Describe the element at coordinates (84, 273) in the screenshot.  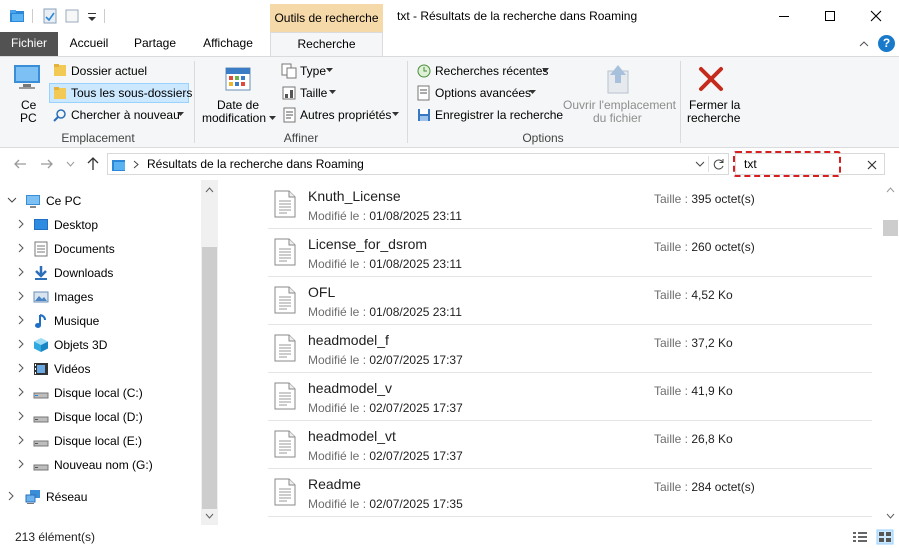
I see `nav-label: Downloads` at that location.